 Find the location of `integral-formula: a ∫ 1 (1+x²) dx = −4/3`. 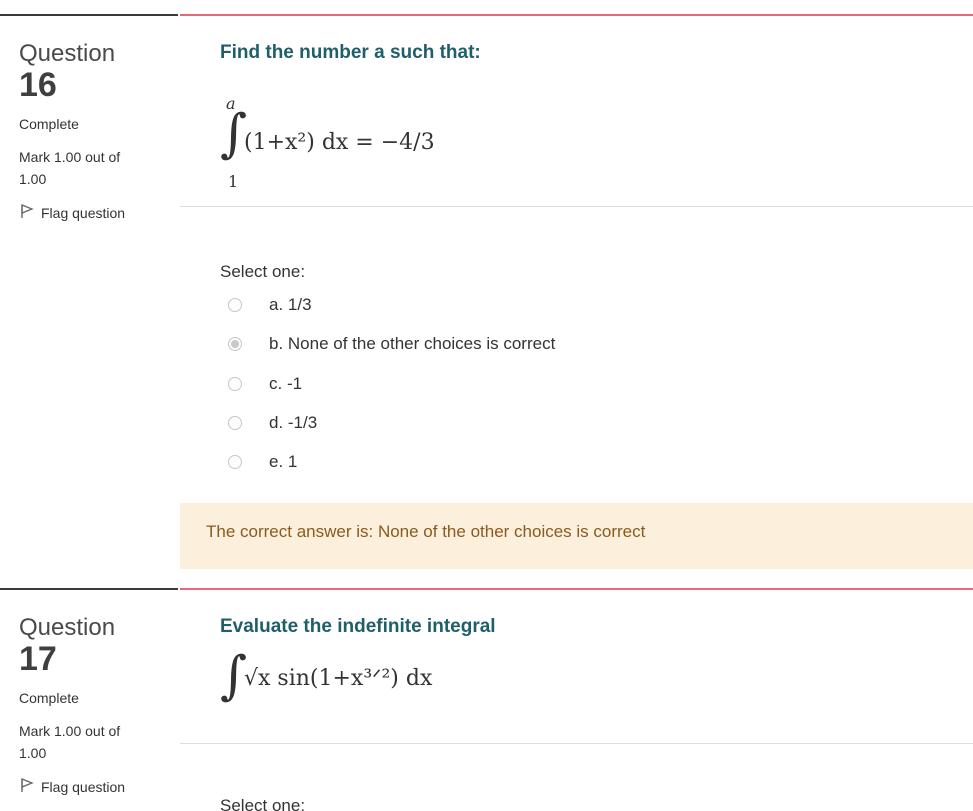

integral-formula: a ∫ 1 (1+x²) dx = −4/3 is located at coordinates (420, 145).